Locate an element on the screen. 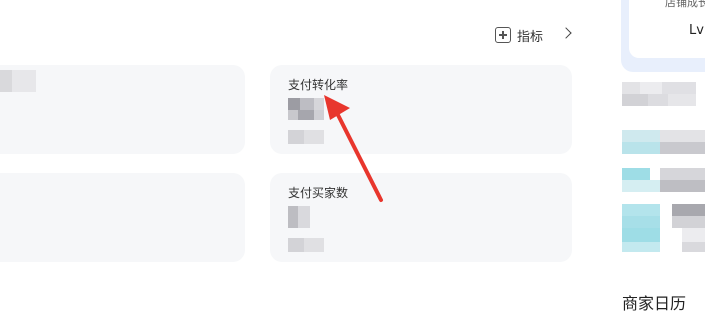 The width and height of the screenshot is (705, 323). shop-level: Lv is located at coordinates (696, 30).